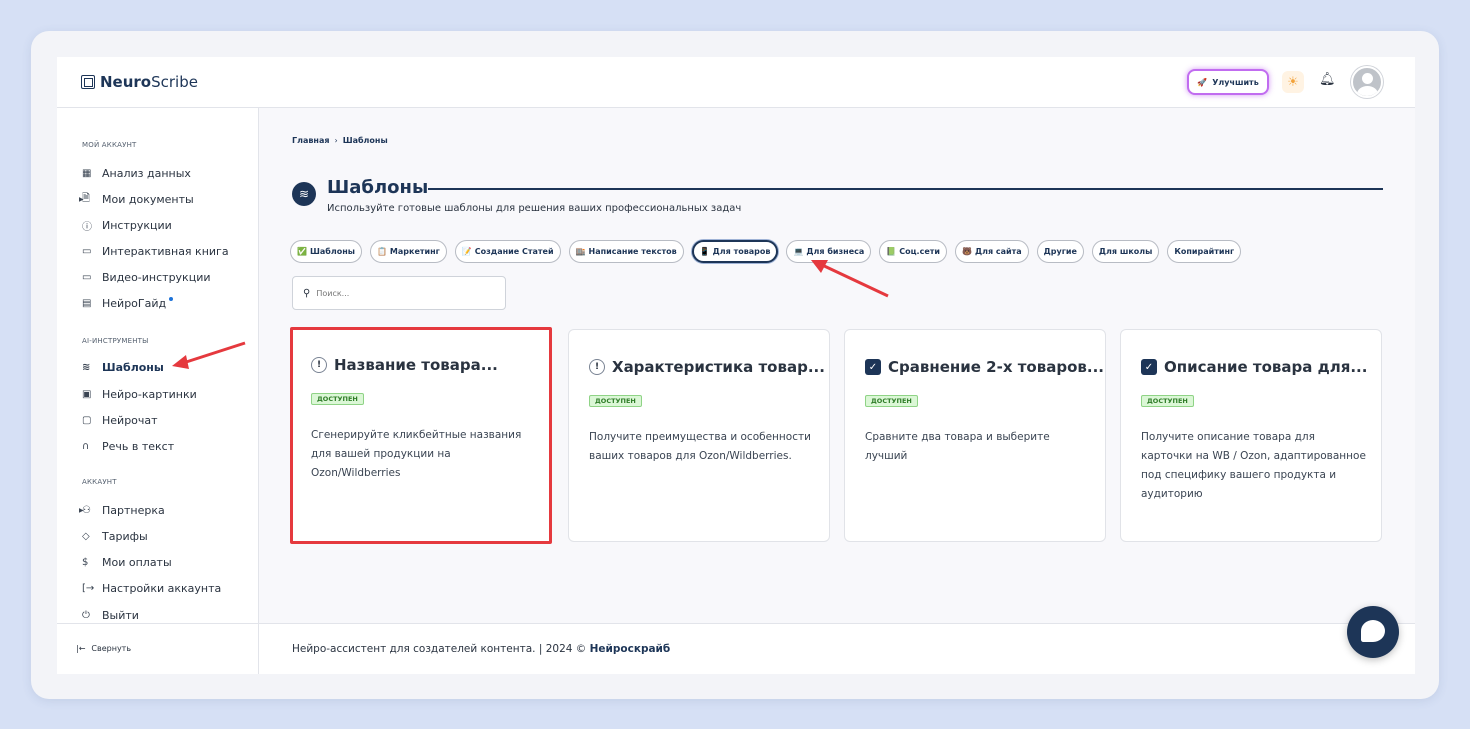 The image size is (1470, 729). What do you see at coordinates (87, 303) in the screenshot?
I see `guide-icon: ▤` at bounding box center [87, 303].